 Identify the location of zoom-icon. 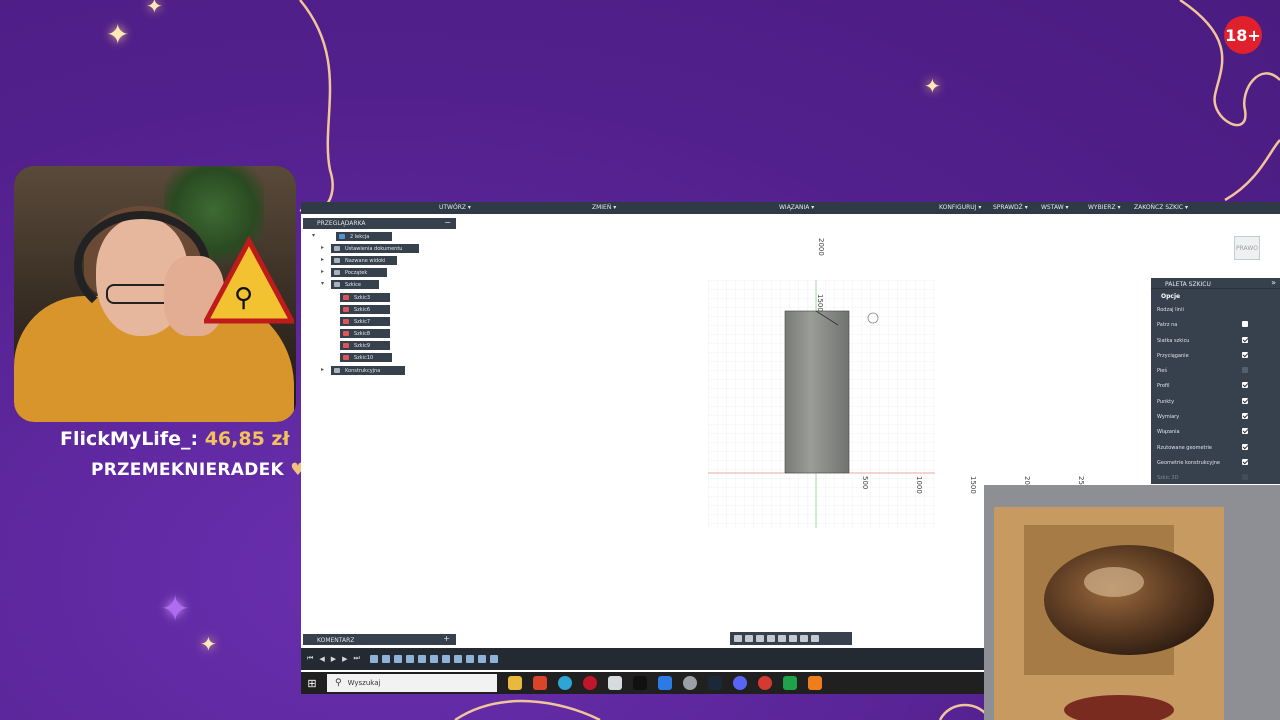
(771, 638).